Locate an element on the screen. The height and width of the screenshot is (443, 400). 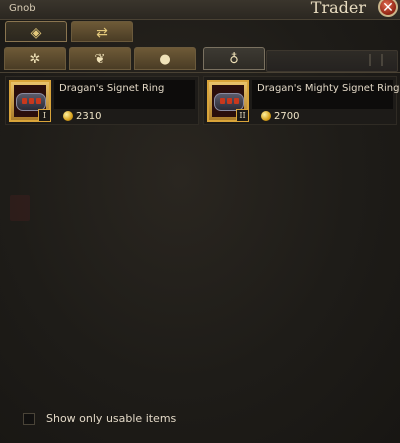
price-value: 2700 is located at coordinates (287, 116).